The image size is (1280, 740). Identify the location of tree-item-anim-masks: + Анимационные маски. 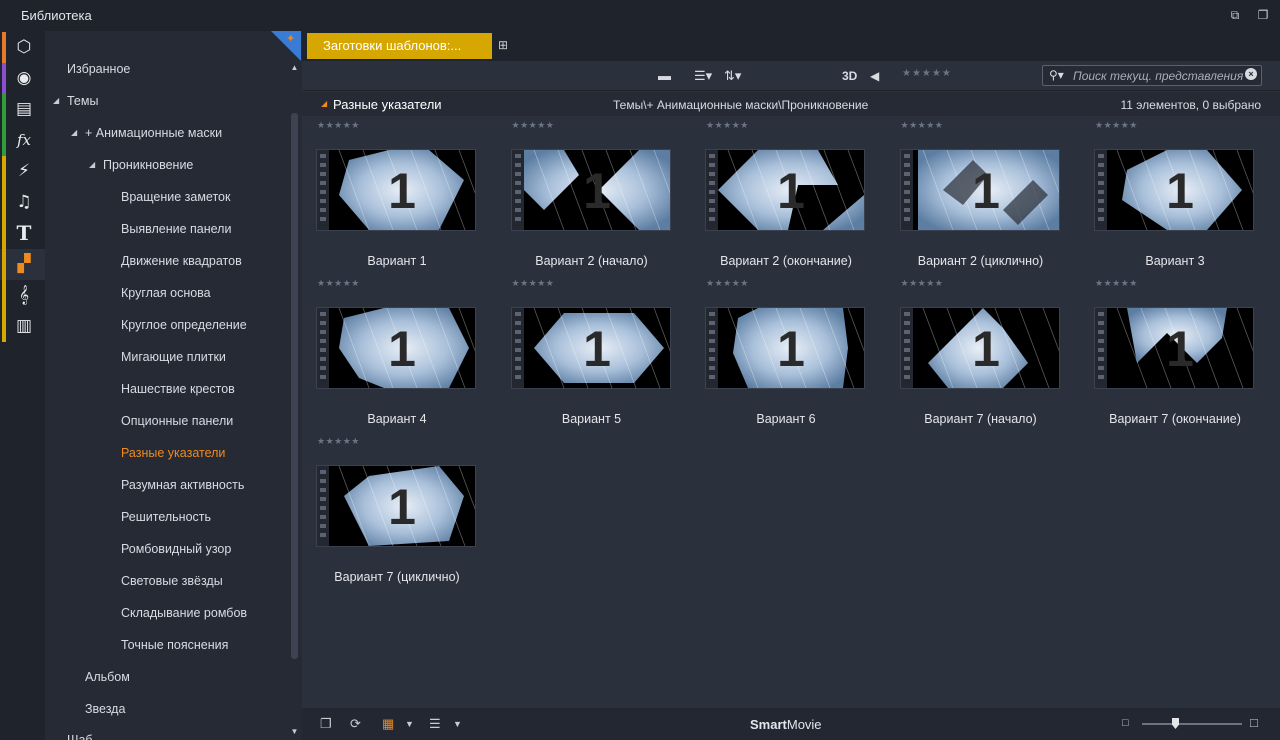
(153, 133).